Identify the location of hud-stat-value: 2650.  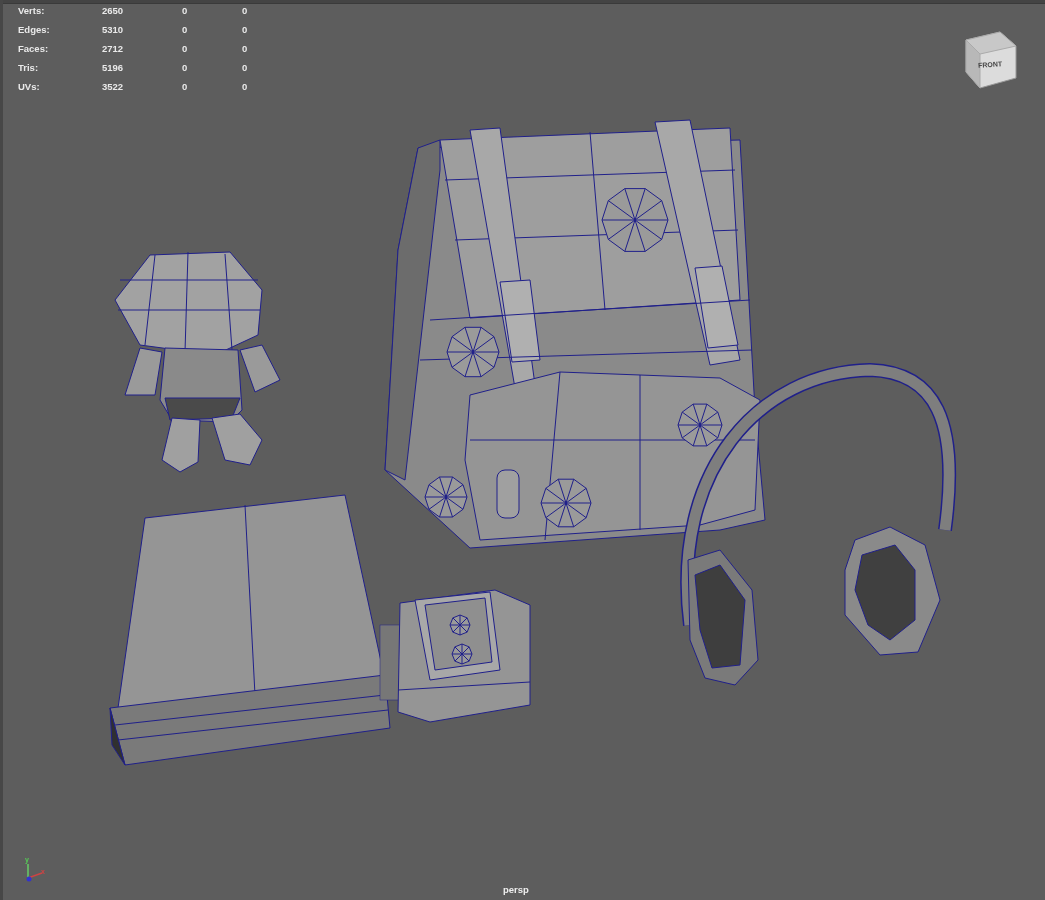
(113, 10).